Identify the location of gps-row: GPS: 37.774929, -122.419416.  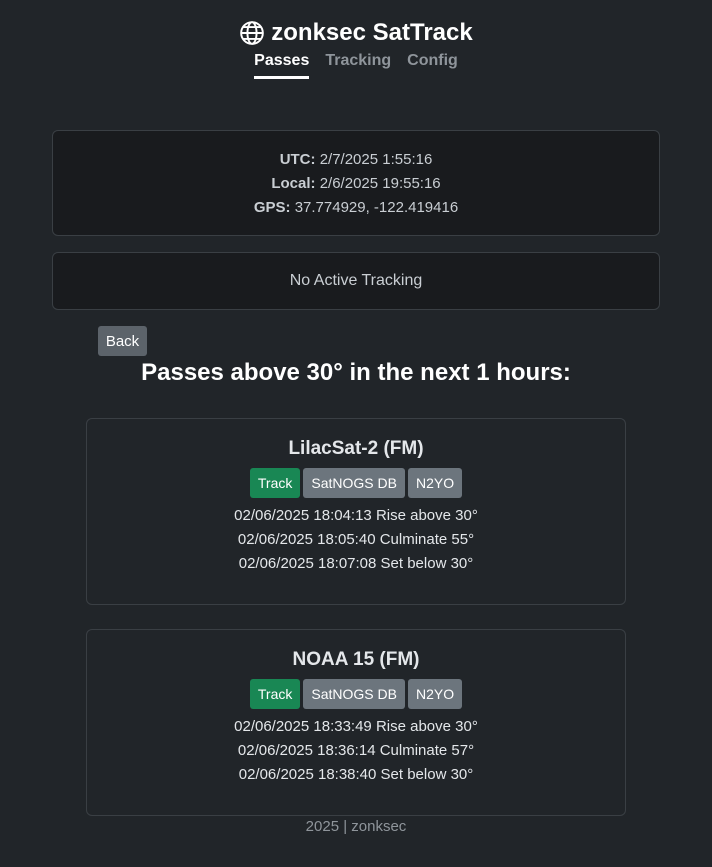
(356, 208).